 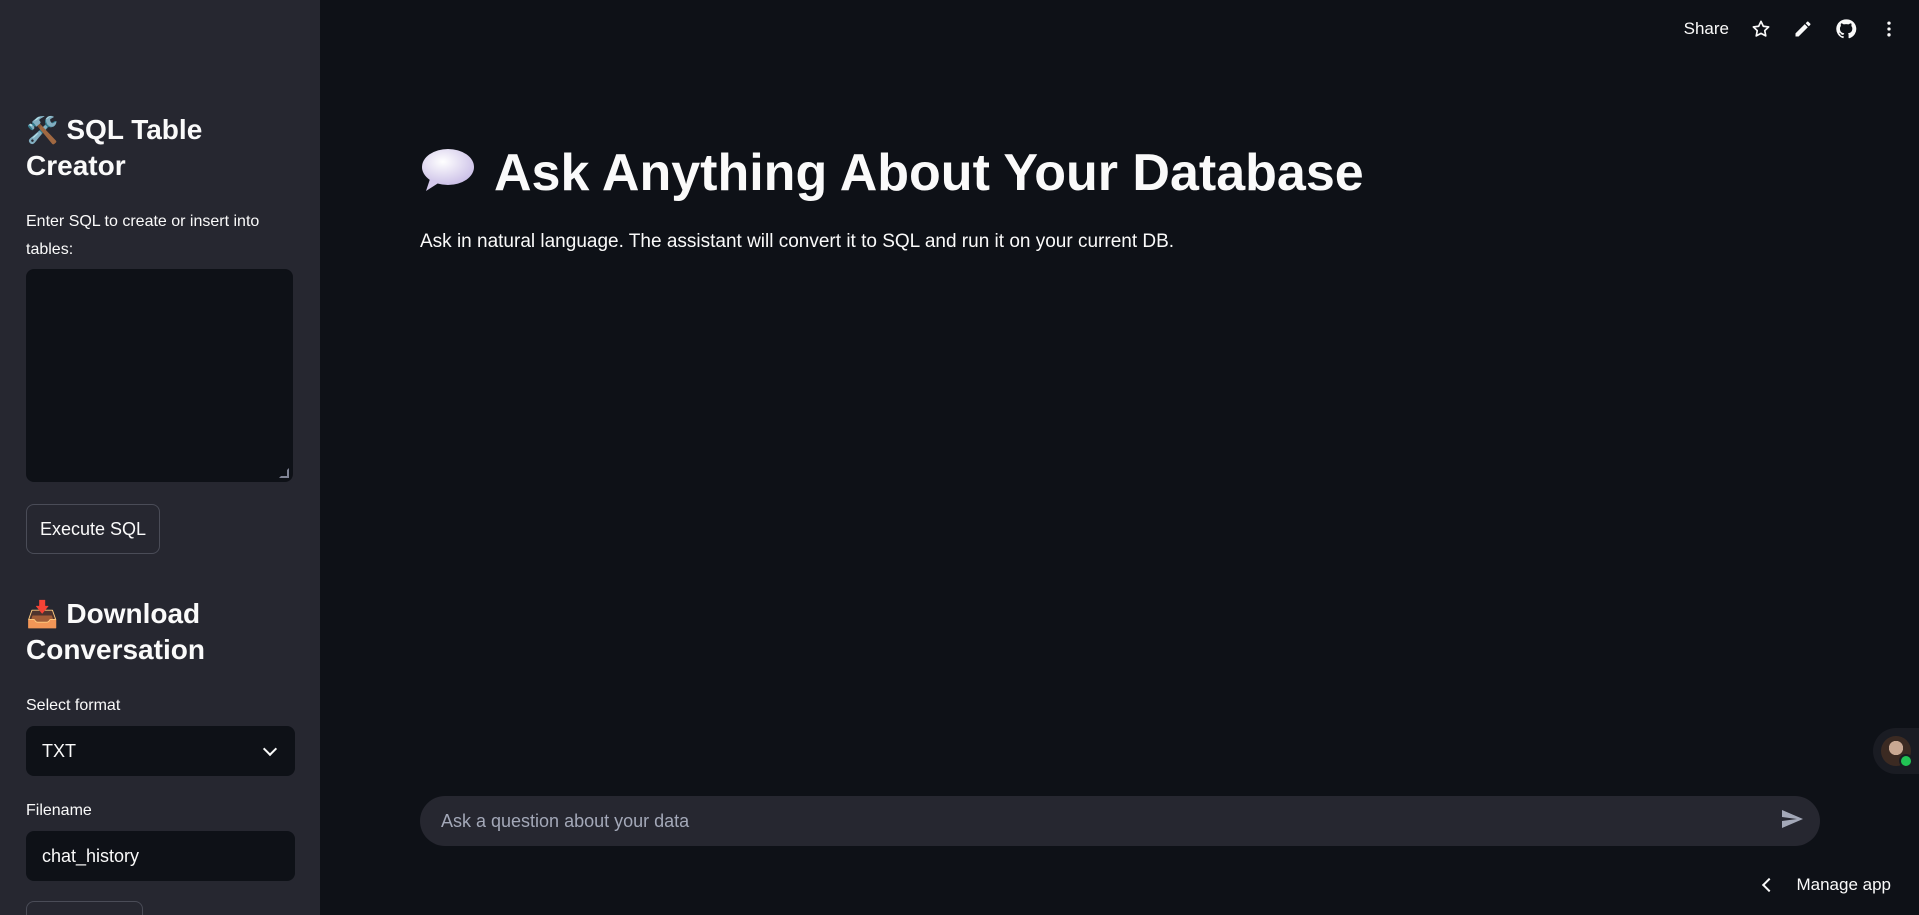 I want to click on avatar, so click(x=1897, y=752).